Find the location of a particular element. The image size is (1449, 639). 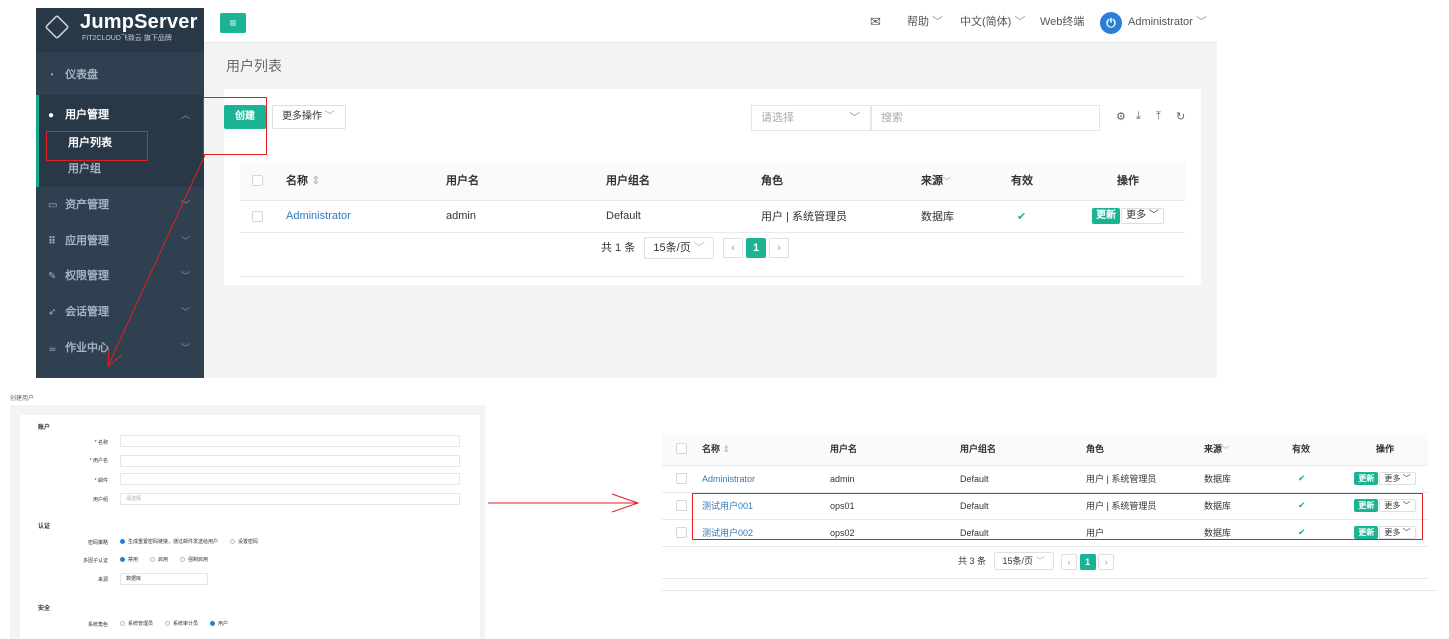

section-account: 账户 is located at coordinates (44, 428).